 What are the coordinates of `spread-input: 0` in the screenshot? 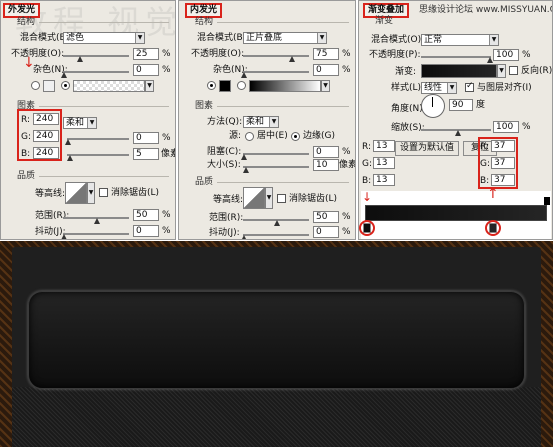 It's located at (146, 138).